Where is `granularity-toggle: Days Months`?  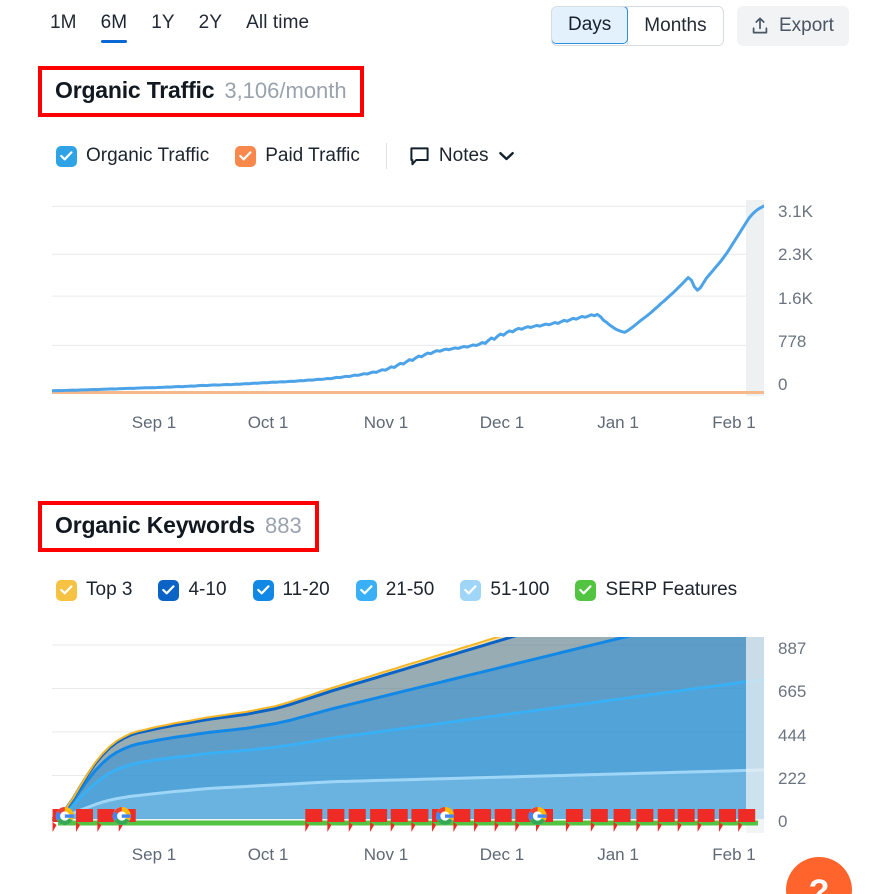
granularity-toggle: Days Months is located at coordinates (637, 26).